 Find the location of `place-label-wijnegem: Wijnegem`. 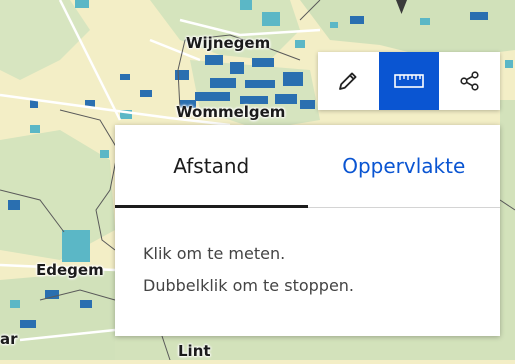

place-label-wijnegem: Wijnegem is located at coordinates (228, 43).